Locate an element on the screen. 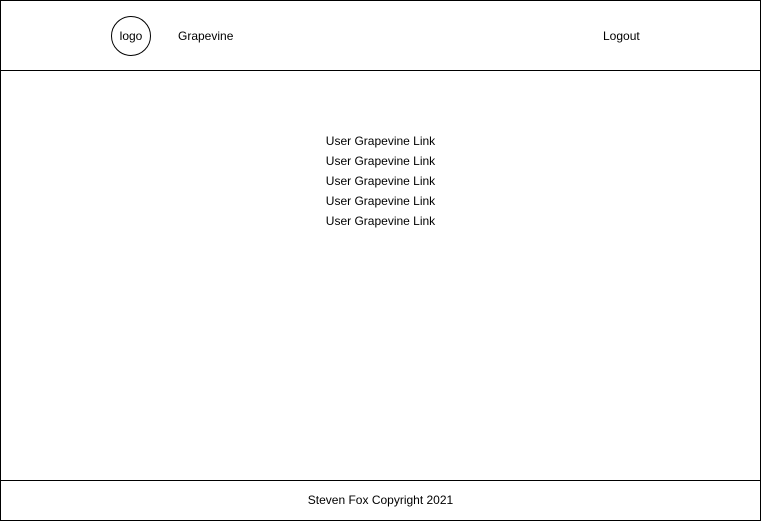 This screenshot has height=521, width=761. footer-bar: Steven Fox Copyright 2021 is located at coordinates (380, 500).